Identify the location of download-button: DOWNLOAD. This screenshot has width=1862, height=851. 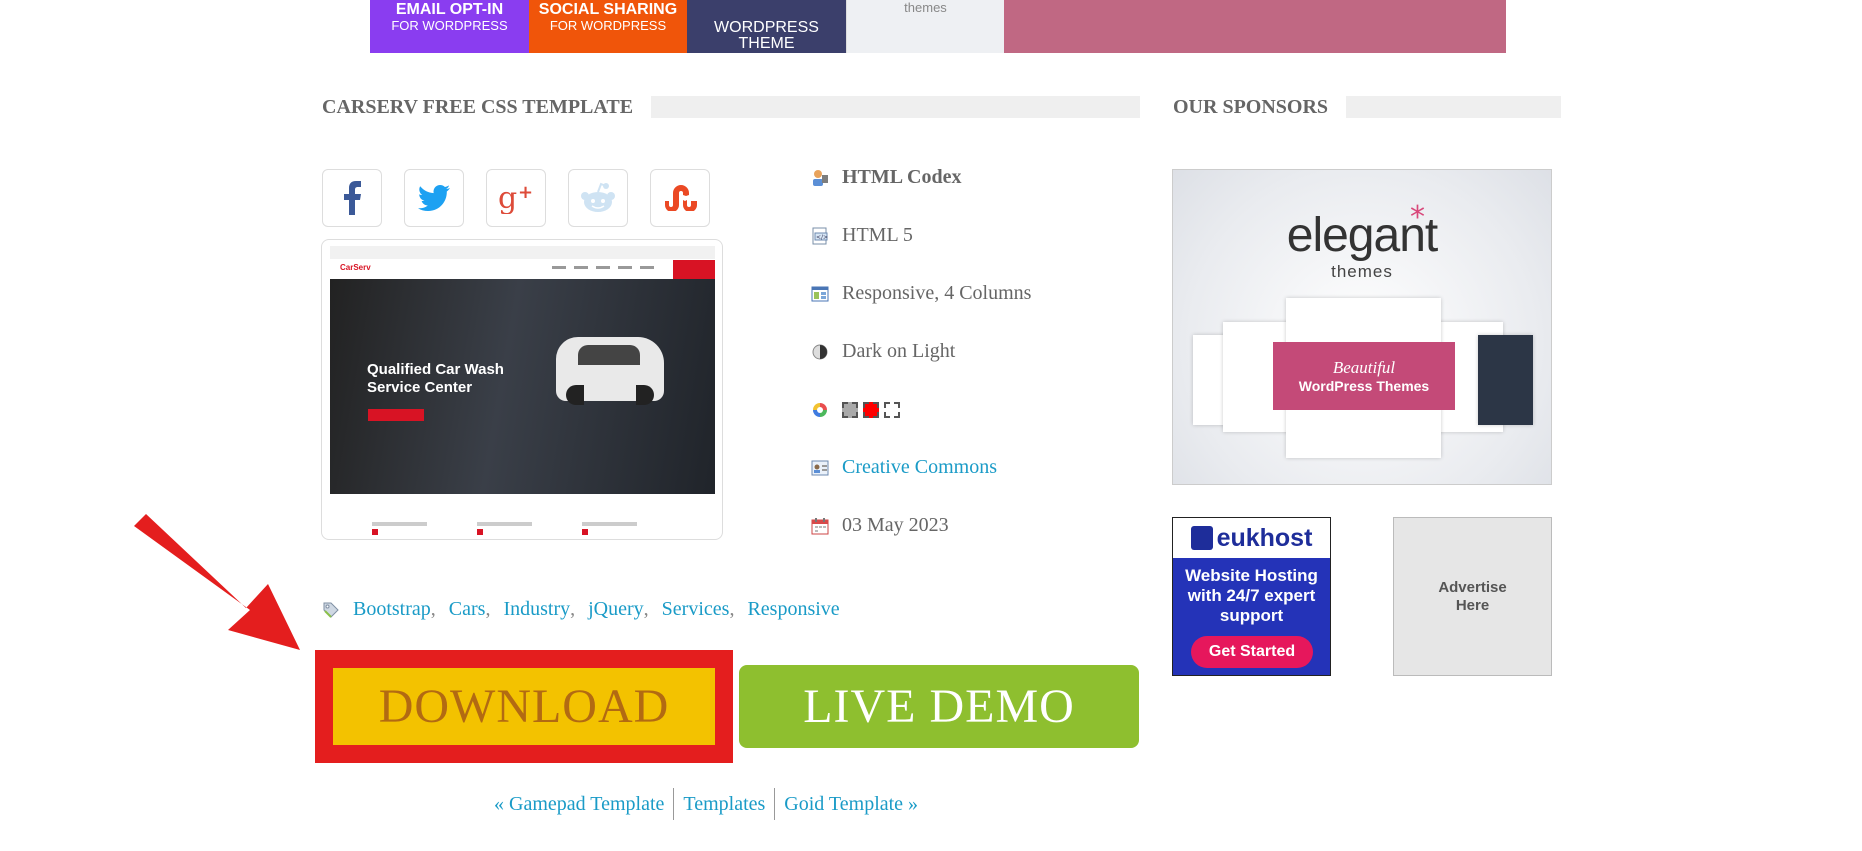
(524, 706).